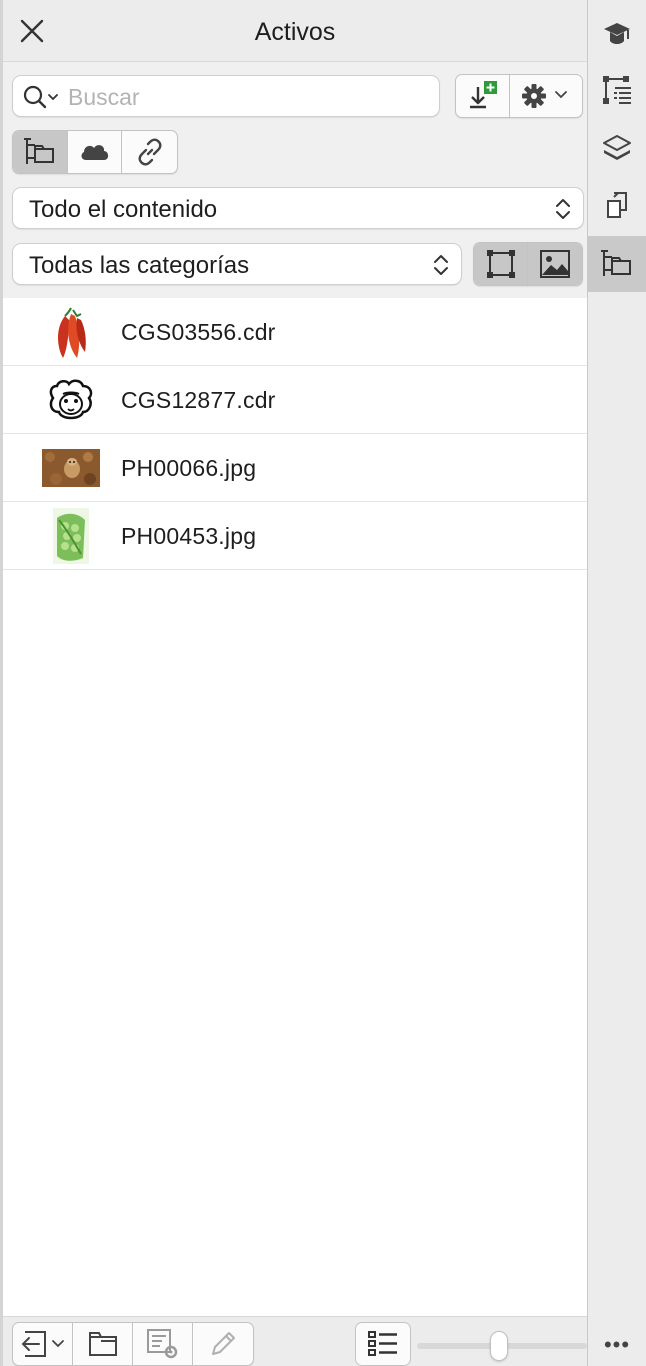 This screenshot has height=1366, width=646. I want to click on asset-name: CGS12877.cdr, so click(198, 400).